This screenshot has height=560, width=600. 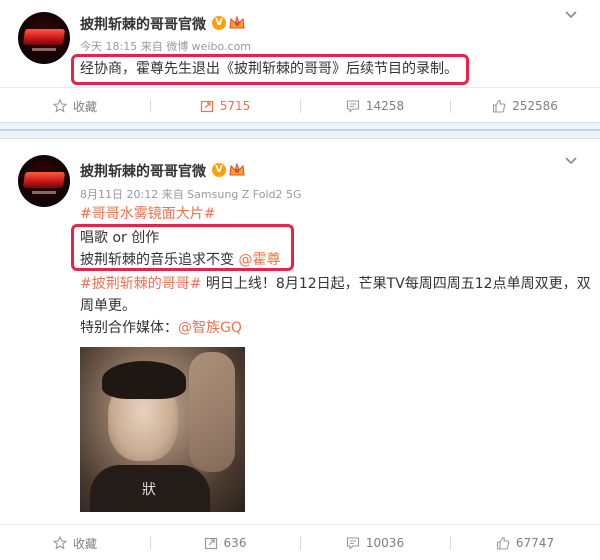 I want to click on hashtag-link: #披荆斩棘的哥哥#, so click(x=140, y=284).